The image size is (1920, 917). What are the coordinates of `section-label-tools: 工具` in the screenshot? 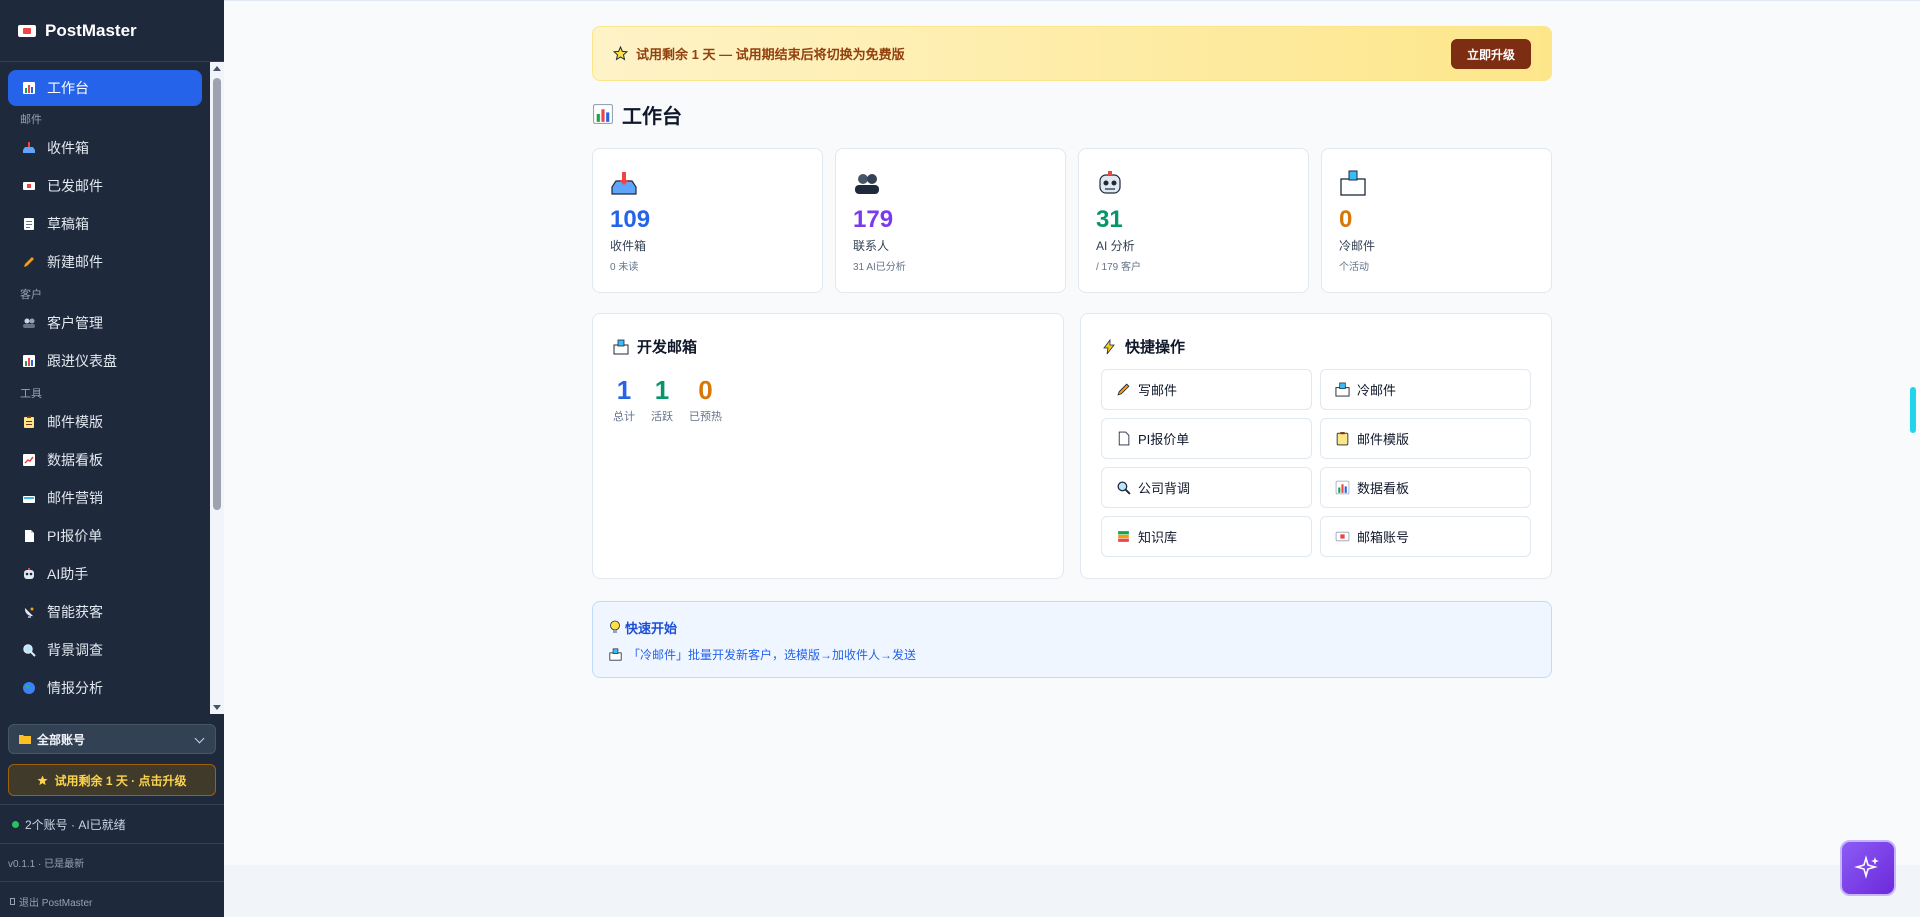 It's located at (31, 394).